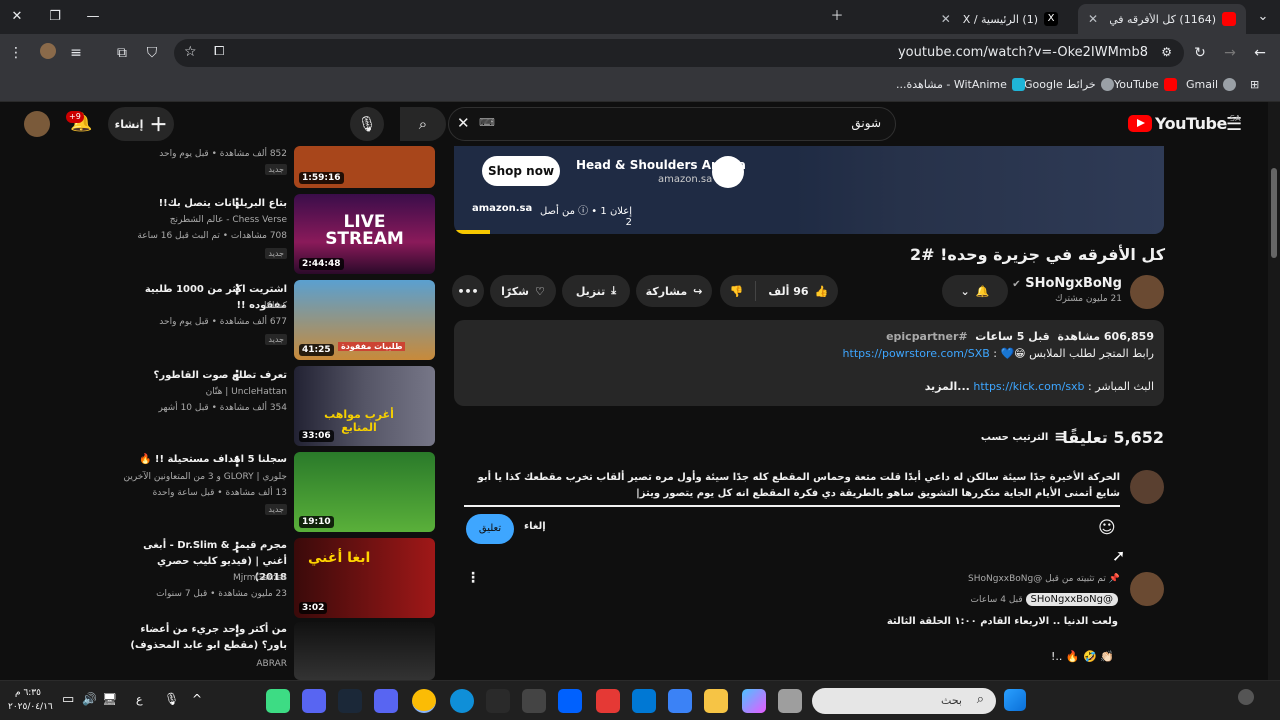 Image resolution: width=1280 pixels, height=720 pixels. I want to click on back-icon: ←, so click(1260, 53).